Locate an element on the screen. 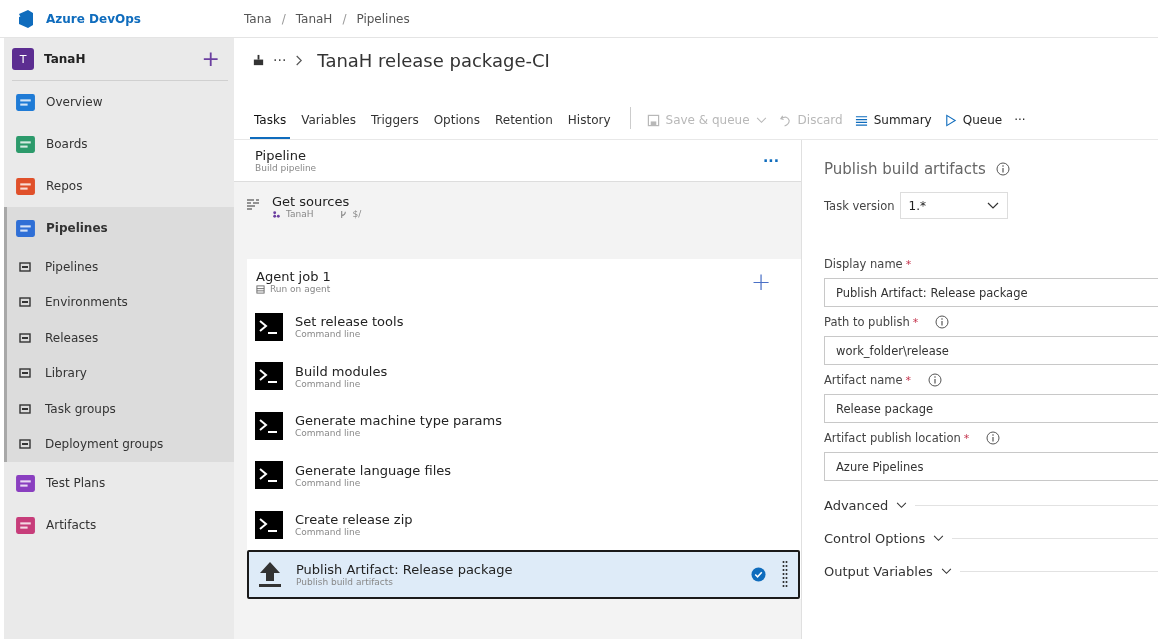 This screenshot has height=639, width=1158. sidebar-item: Overview is located at coordinates (119, 102).